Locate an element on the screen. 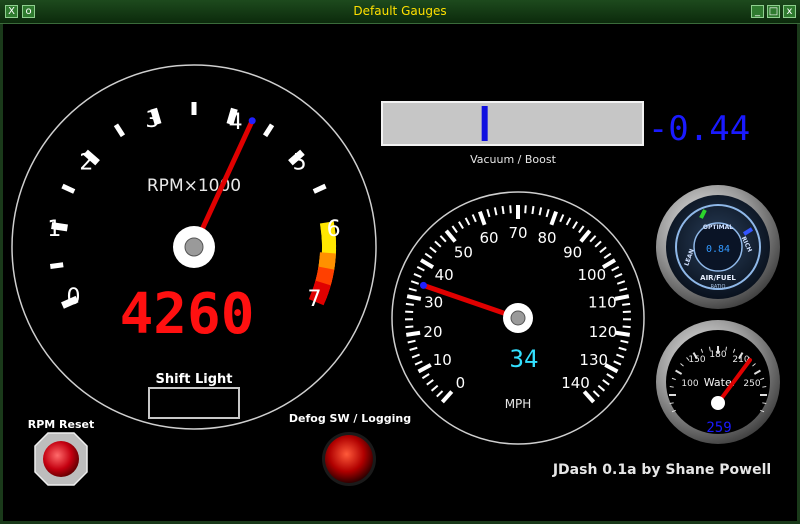 The height and width of the screenshot is (524, 800). defog-logging-label: Defog SW / Logging is located at coordinates (350, 418).